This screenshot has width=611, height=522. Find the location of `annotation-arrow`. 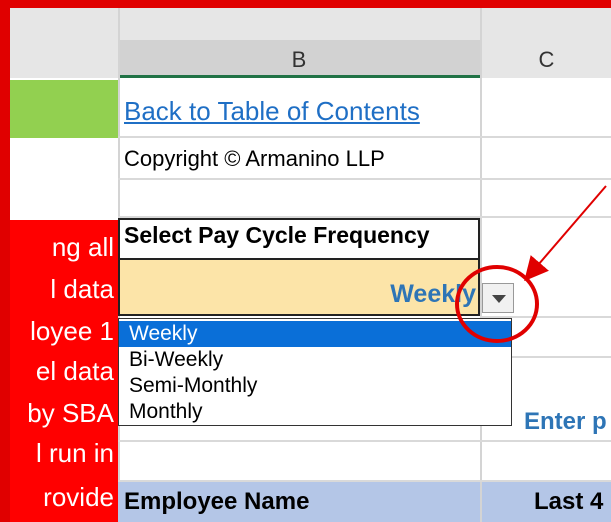

annotation-arrow is located at coordinates (565, 233).